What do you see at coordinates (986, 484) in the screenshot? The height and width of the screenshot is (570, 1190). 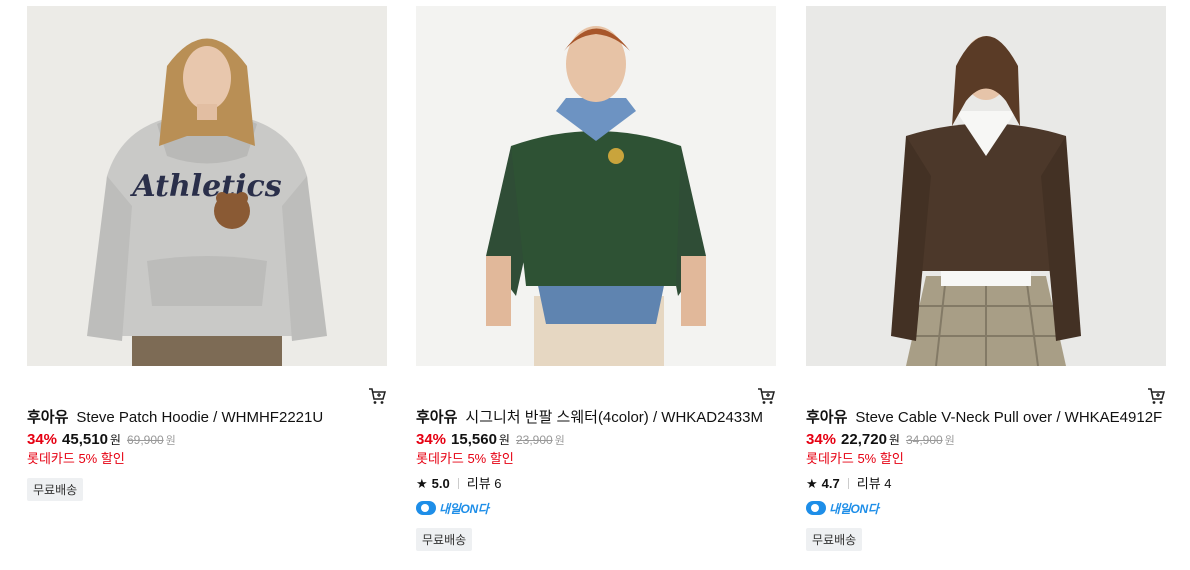 I see `rating-row: ★ 4.7 리뷰 4` at bounding box center [986, 484].